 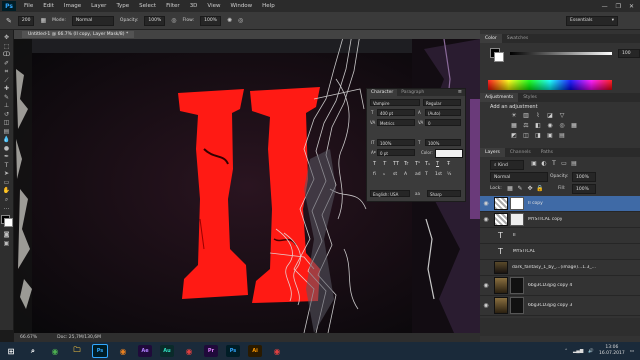 I want to click on color-value-field: 100, so click(x=629, y=53).